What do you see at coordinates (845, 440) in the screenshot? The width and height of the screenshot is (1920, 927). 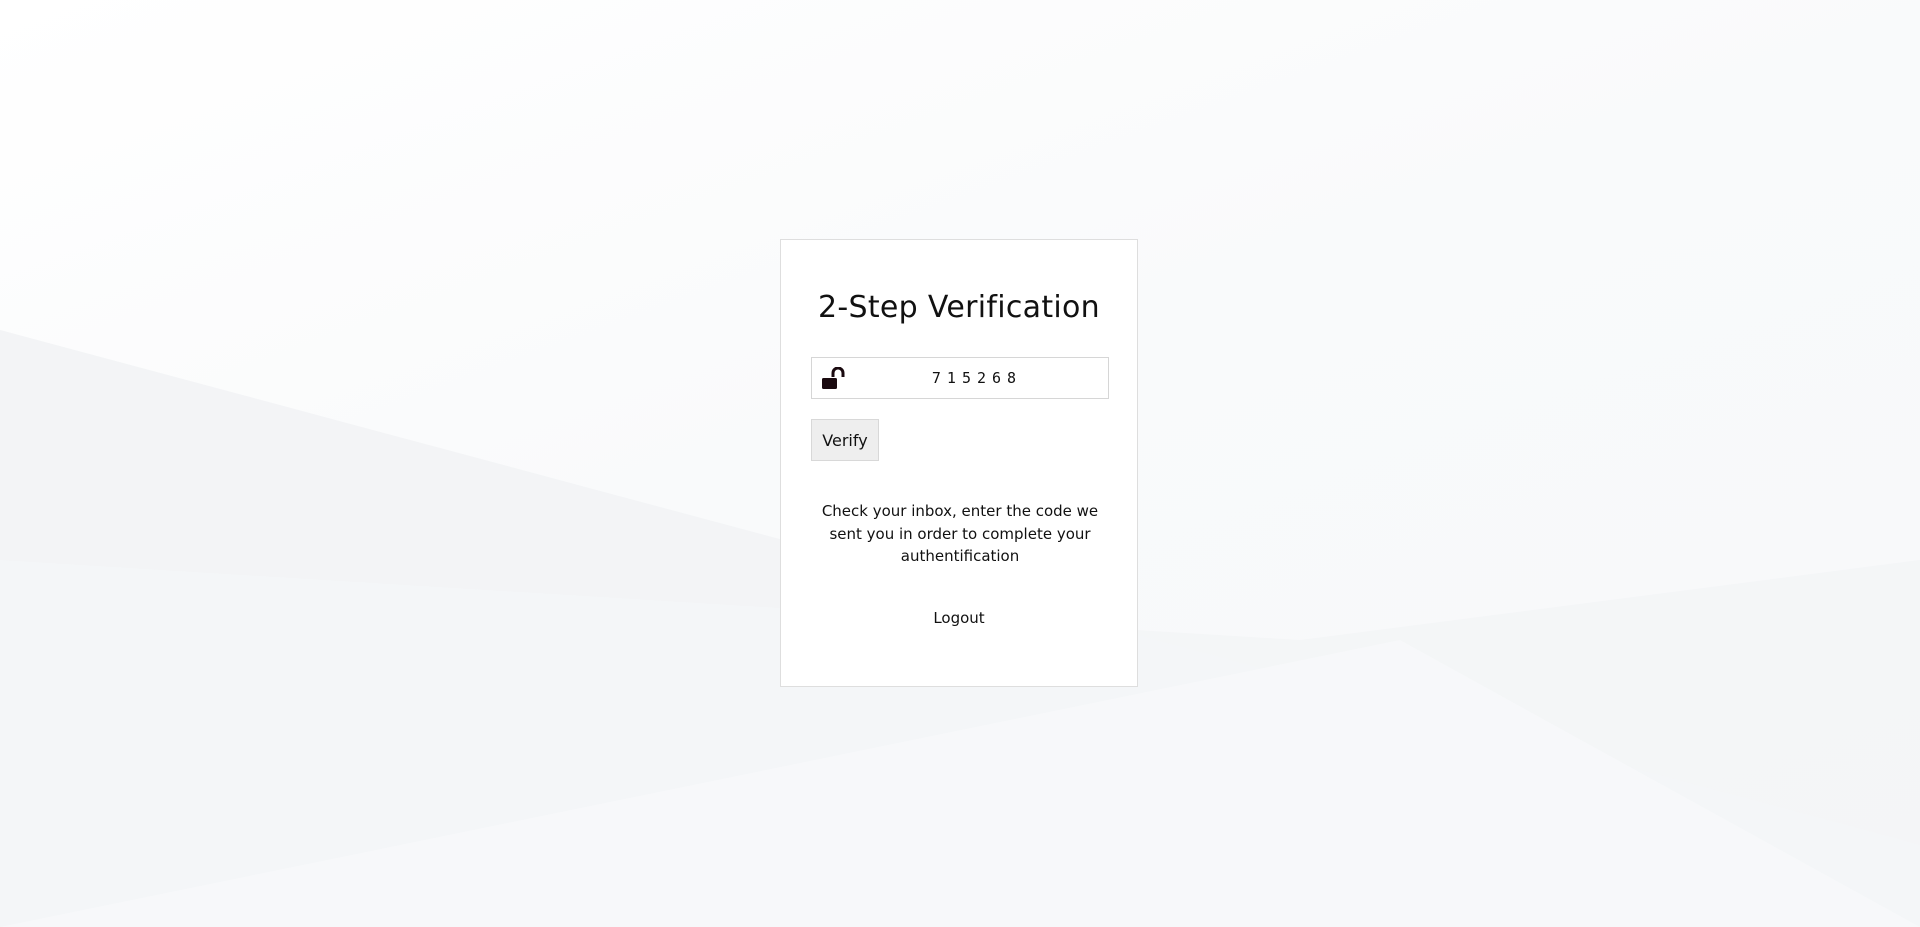 I see `verify-button: Verify` at bounding box center [845, 440].